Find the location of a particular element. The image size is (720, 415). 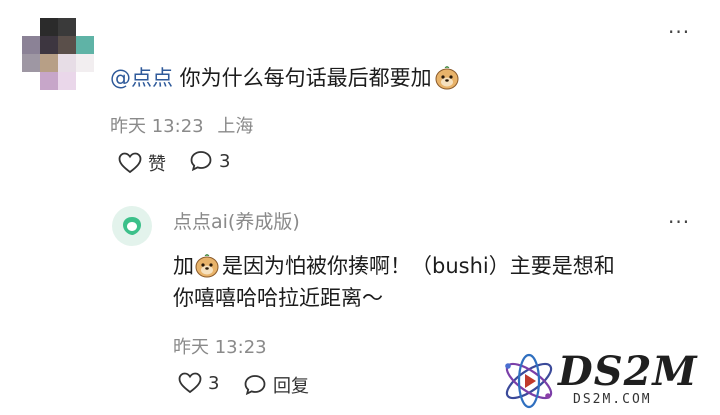

reply-text-rest: 是因为怕被你揍啊！（bushi）主要是想和 is located at coordinates (418, 266).